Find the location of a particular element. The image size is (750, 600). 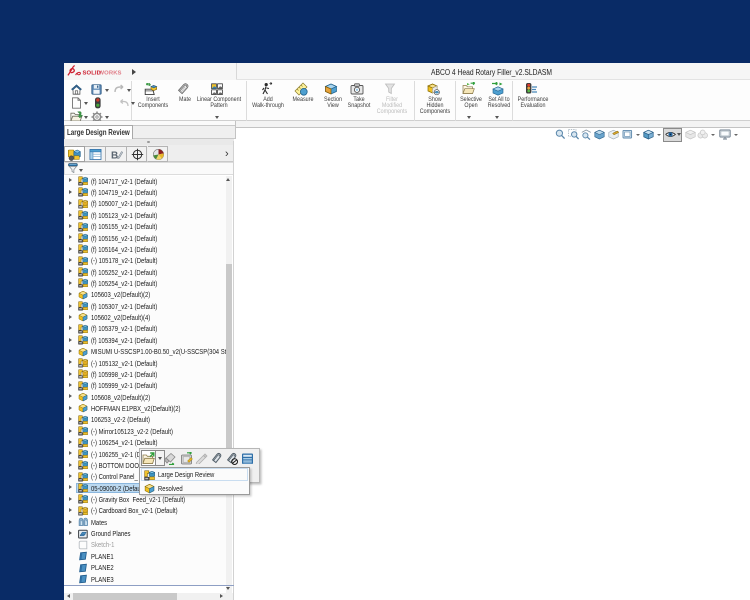

svg-text: WORKS is located at coordinates (110, 73).